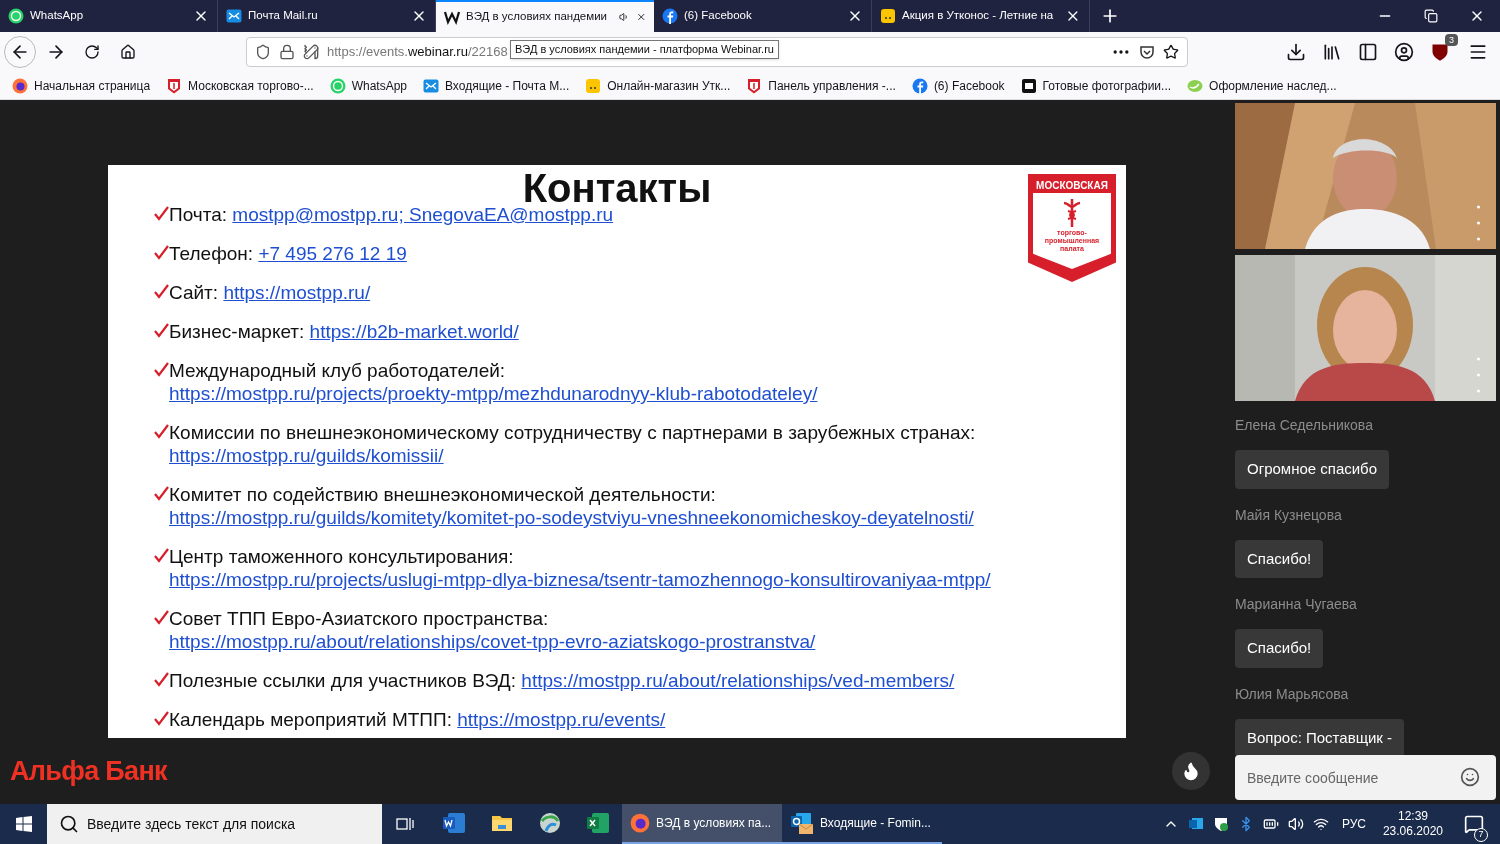 The image size is (1500, 844). Describe the element at coordinates (1431, 16) in the screenshot. I see `restore-icon` at that location.